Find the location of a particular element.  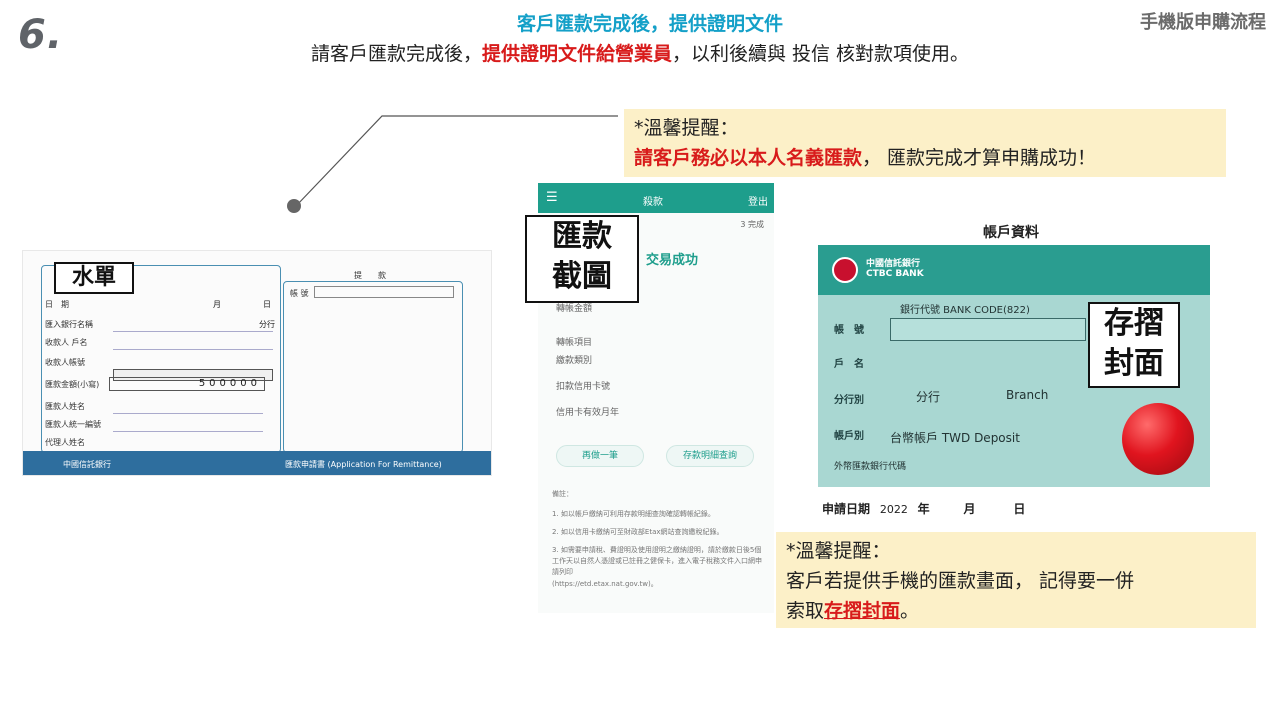

remittance-slip-label: 水單 is located at coordinates (94, 278).